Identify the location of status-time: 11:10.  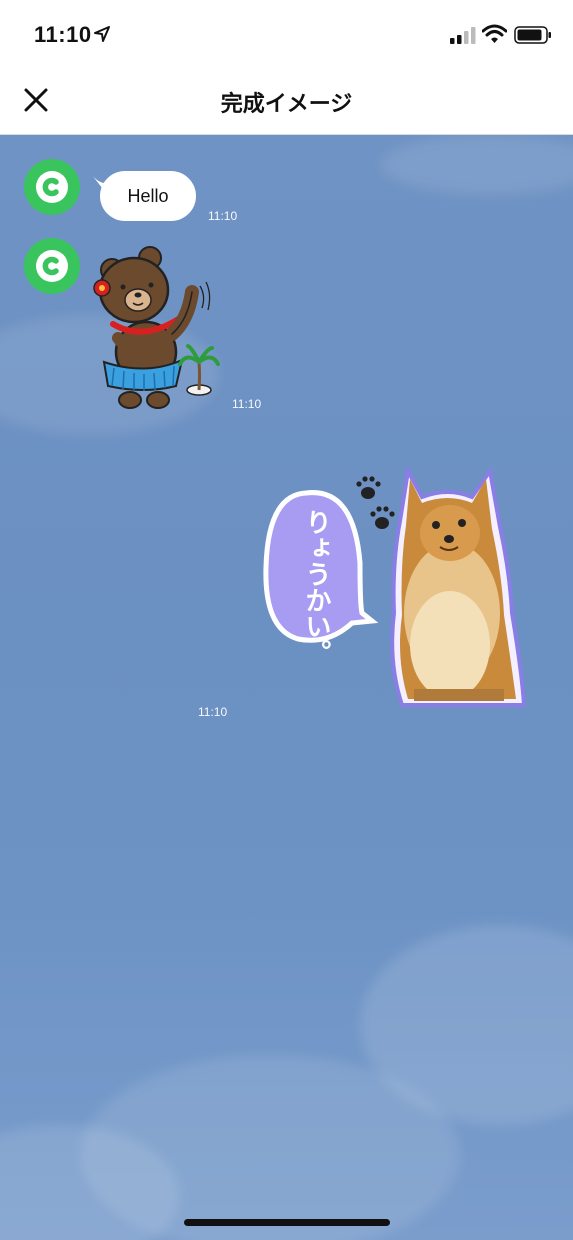
(63, 34).